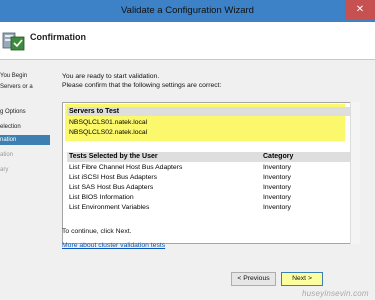 This screenshot has height=300, width=375. Describe the element at coordinates (111, 187) in the screenshot. I see `test-name: List SAS Host Bus Adapters` at that location.